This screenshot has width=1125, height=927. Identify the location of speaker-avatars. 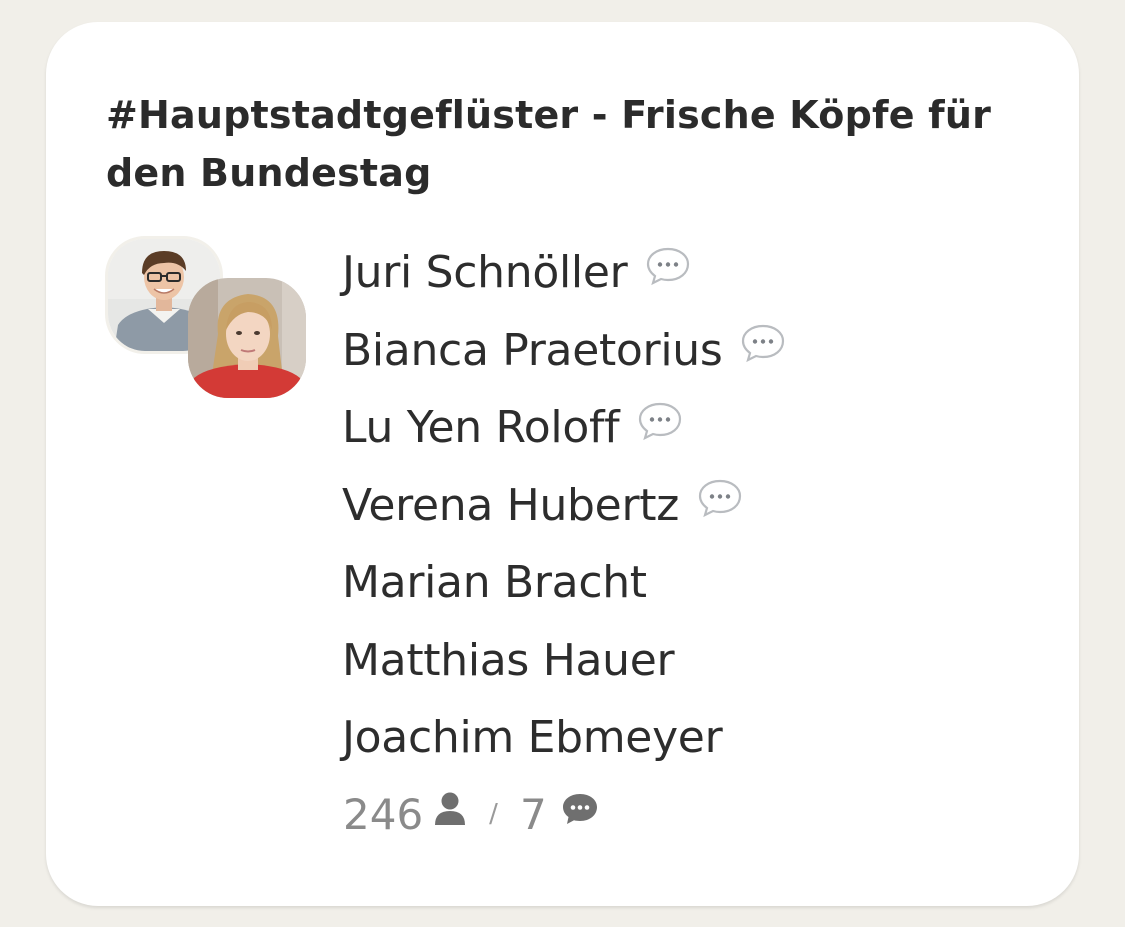
(206, 318).